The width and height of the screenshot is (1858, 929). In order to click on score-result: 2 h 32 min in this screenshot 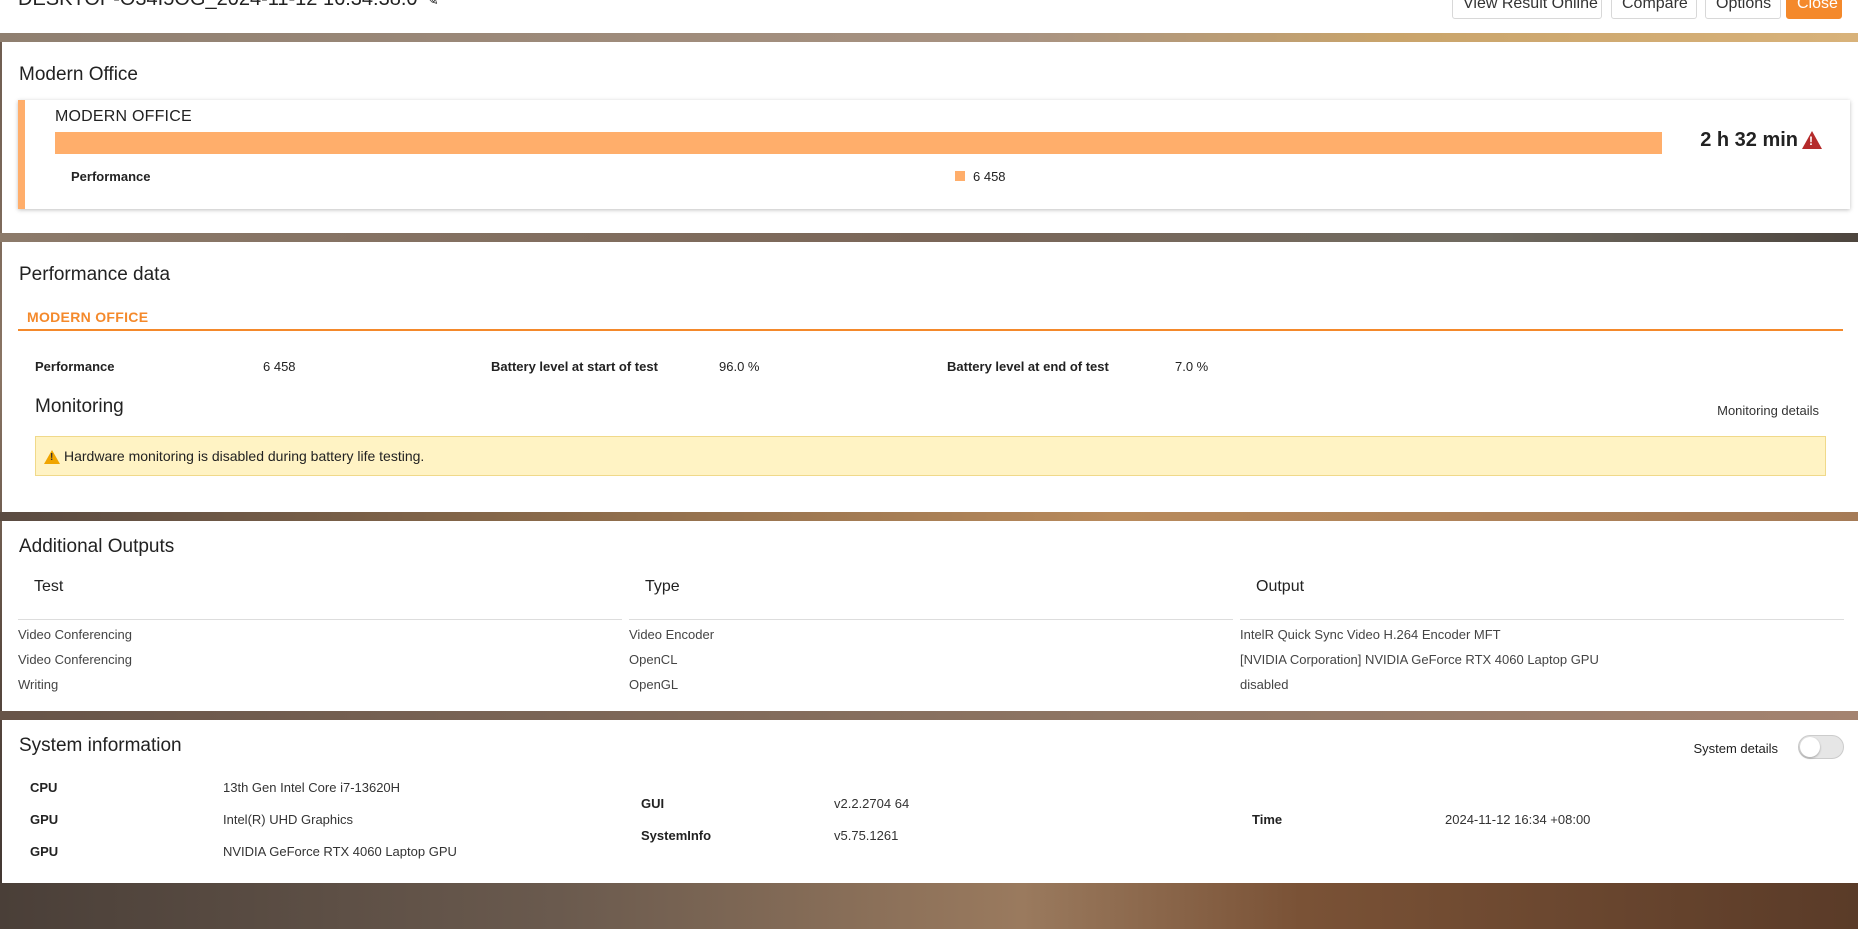, I will do `click(1761, 140)`.